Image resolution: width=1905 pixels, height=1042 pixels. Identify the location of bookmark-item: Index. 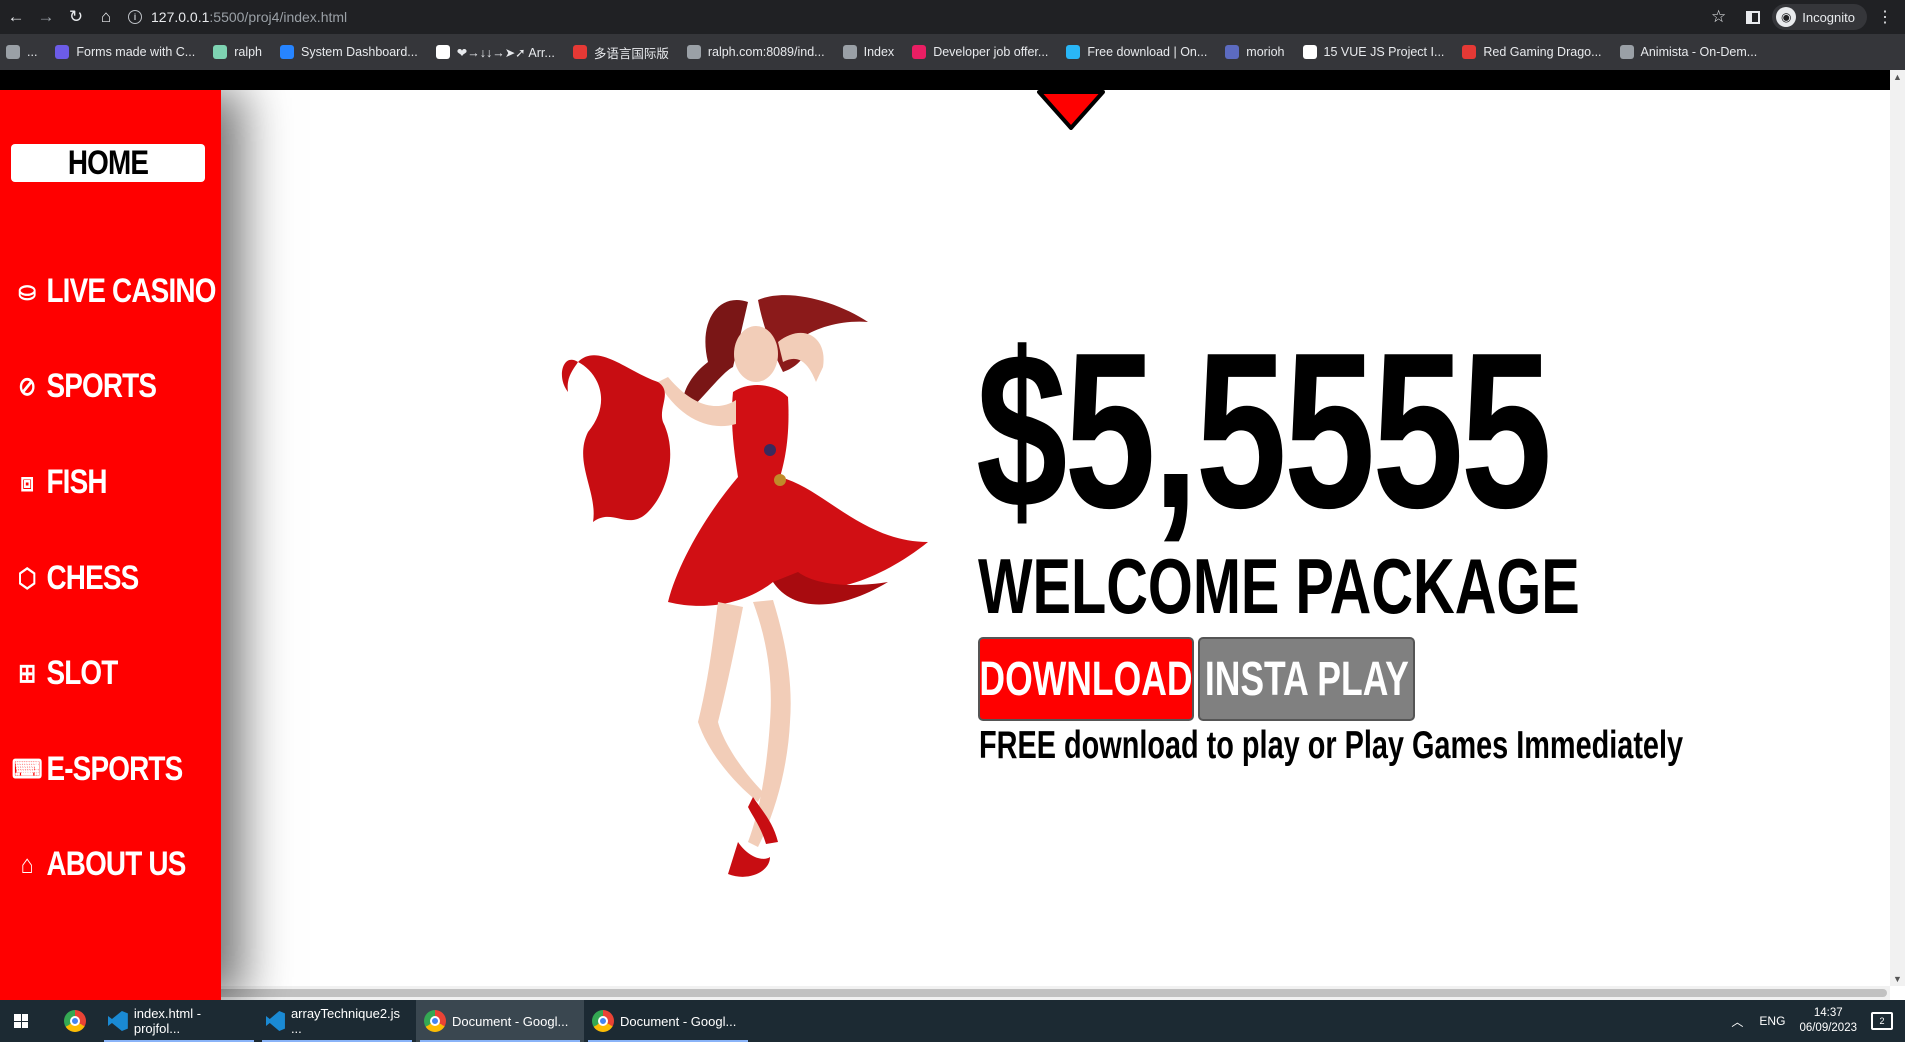
(868, 52).